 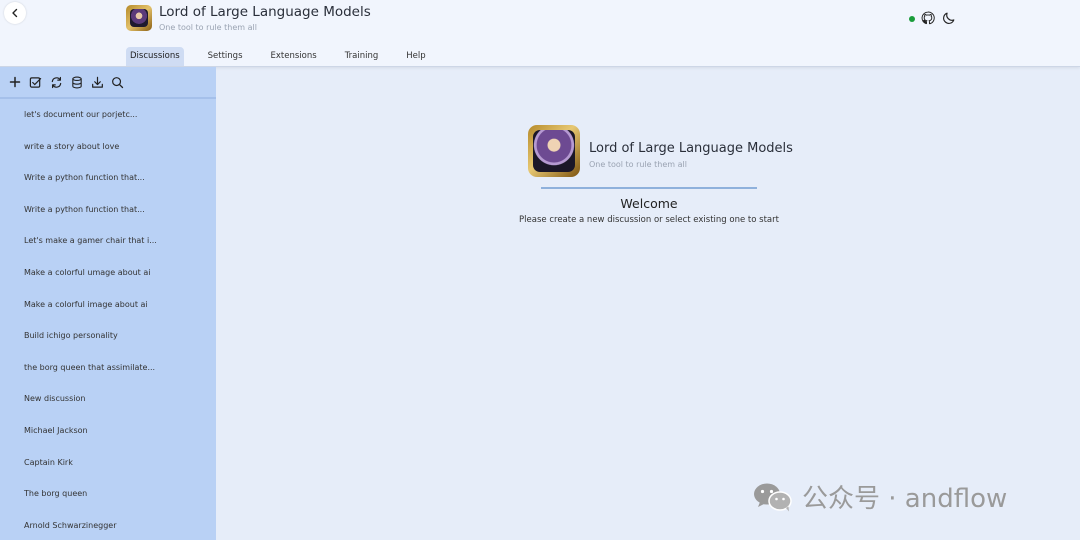 What do you see at coordinates (155, 56) in the screenshot?
I see `tab-discussions: Discussions` at bounding box center [155, 56].